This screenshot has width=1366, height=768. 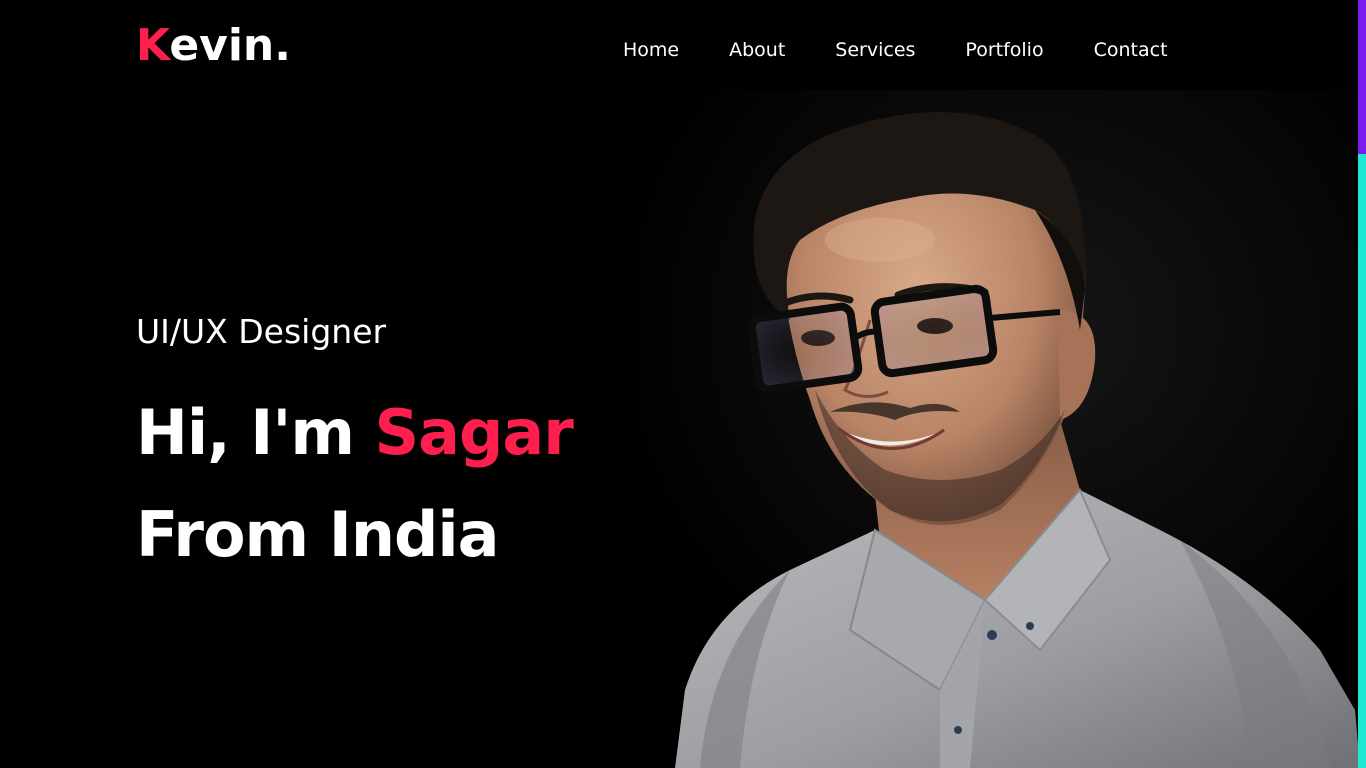 I want to click on logo: Kevin., so click(x=213, y=46).